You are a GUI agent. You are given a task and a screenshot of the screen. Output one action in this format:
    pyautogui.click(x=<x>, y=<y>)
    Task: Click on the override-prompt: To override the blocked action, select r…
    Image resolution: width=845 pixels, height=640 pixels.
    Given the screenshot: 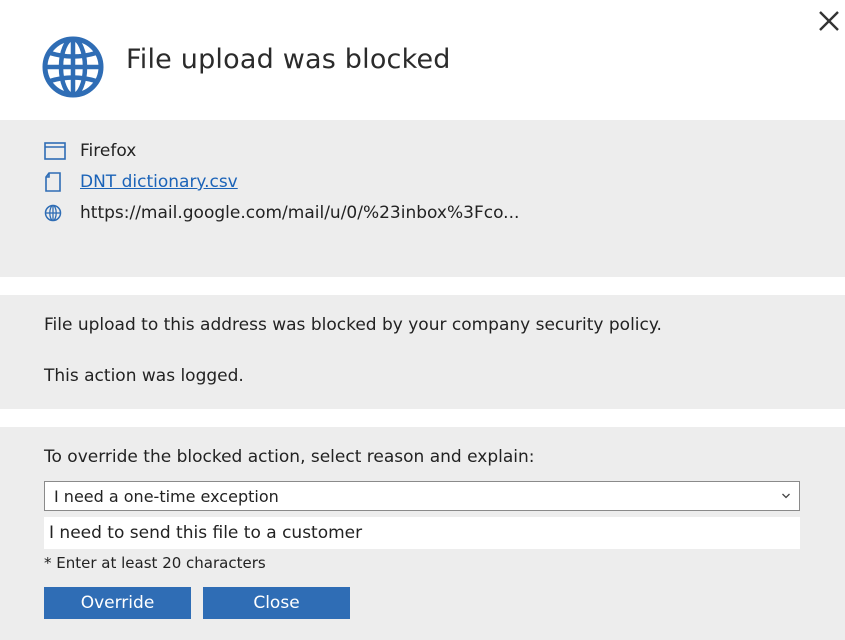 What is the action you would take?
    pyautogui.click(x=289, y=457)
    